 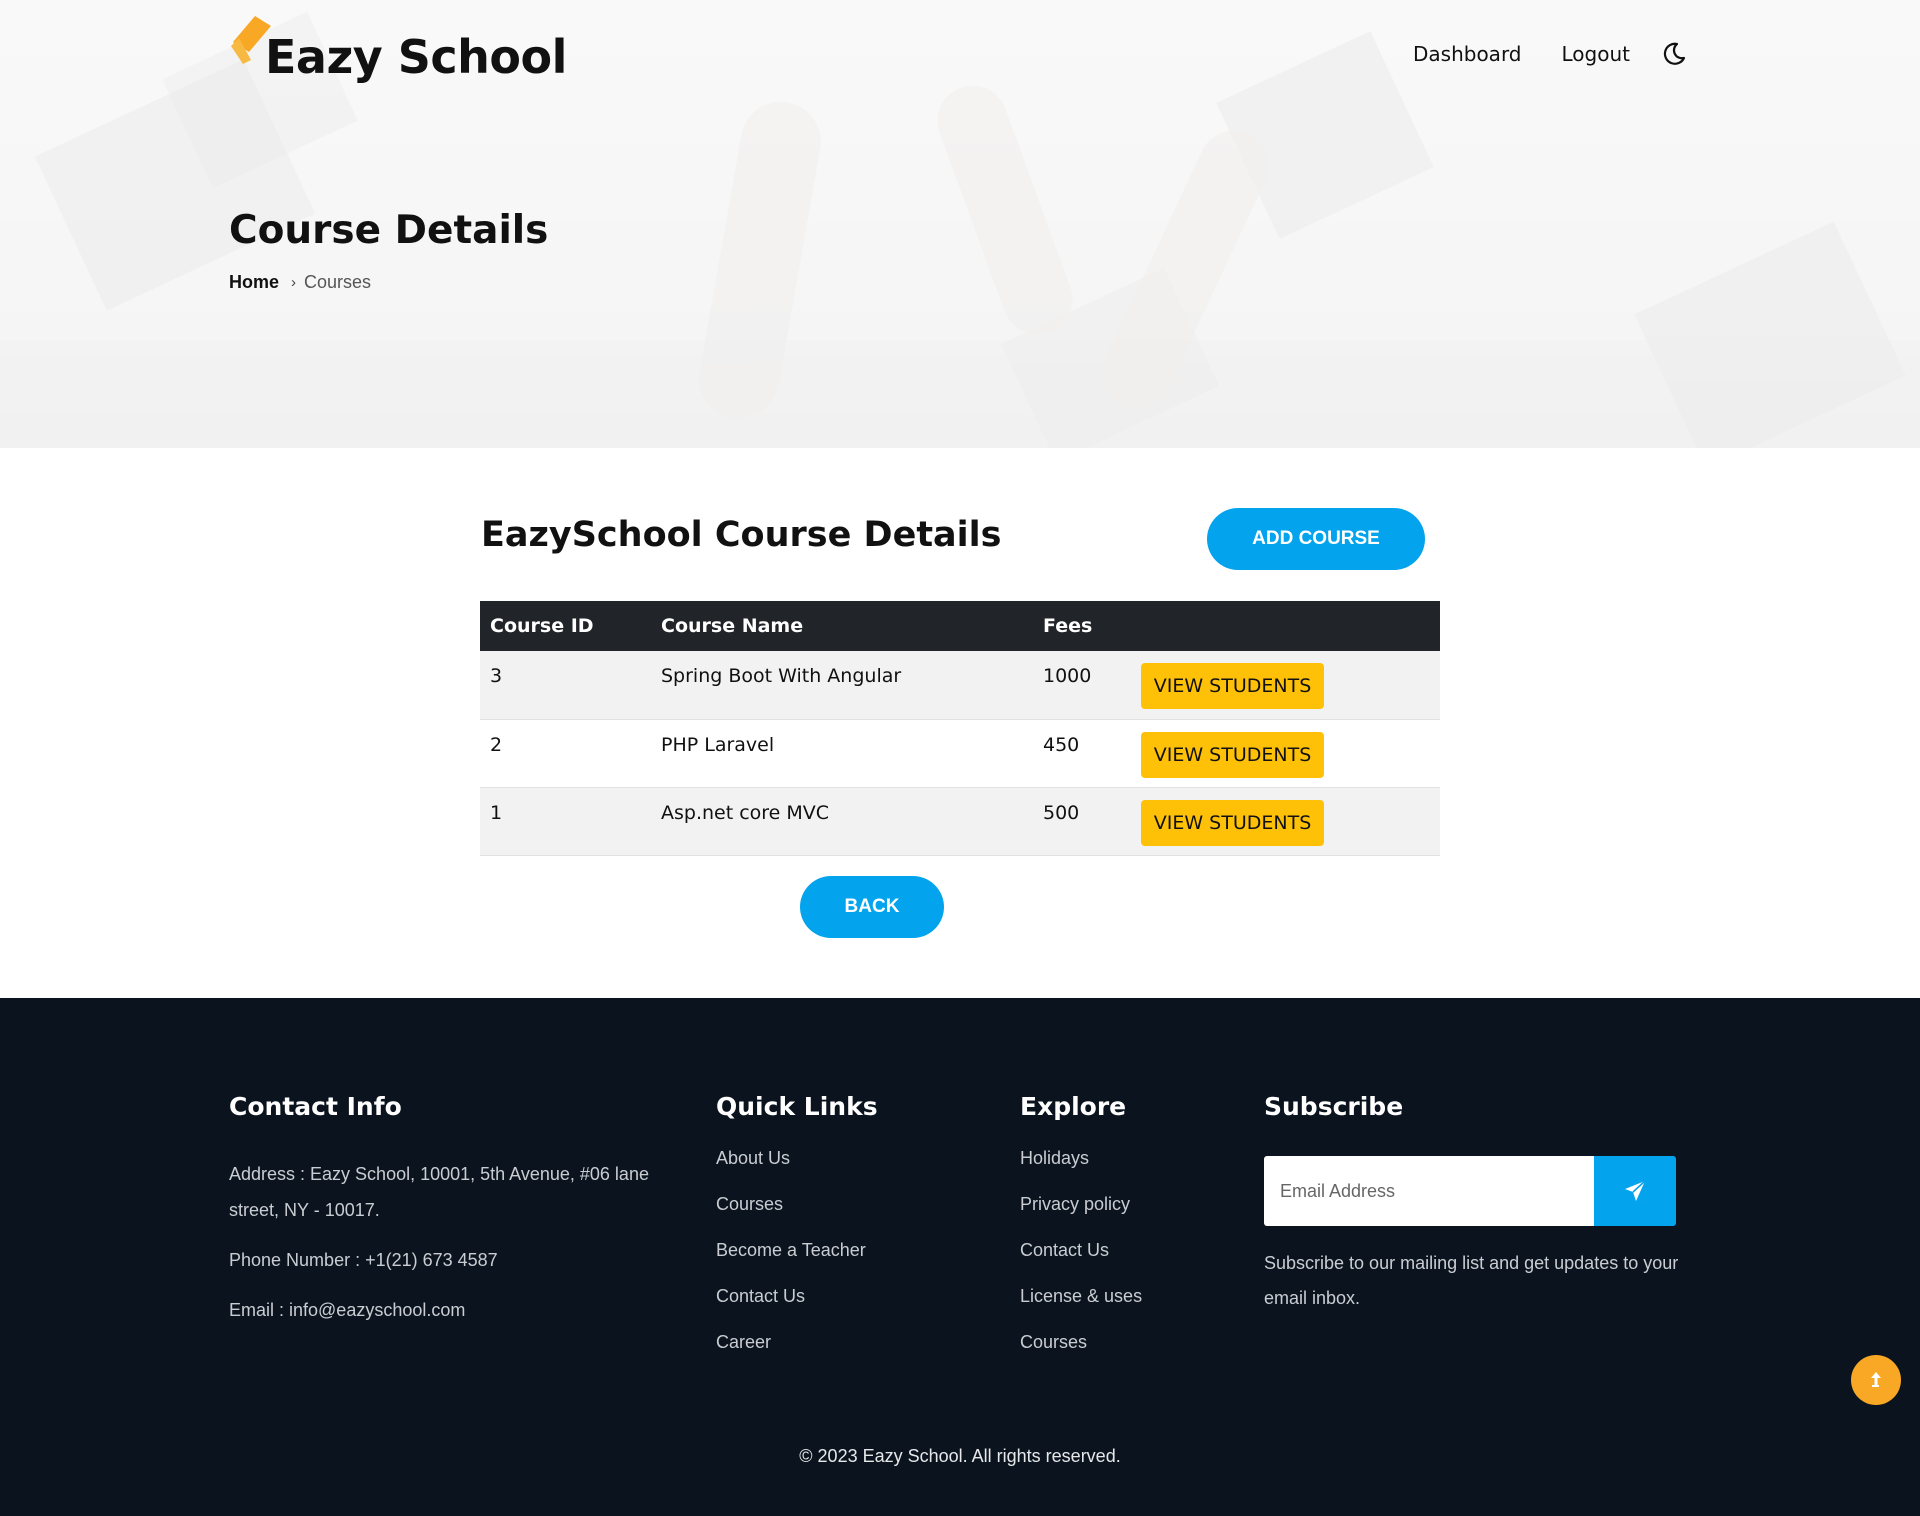 I want to click on arrow-up-icon, so click(x=1876, y=1379).